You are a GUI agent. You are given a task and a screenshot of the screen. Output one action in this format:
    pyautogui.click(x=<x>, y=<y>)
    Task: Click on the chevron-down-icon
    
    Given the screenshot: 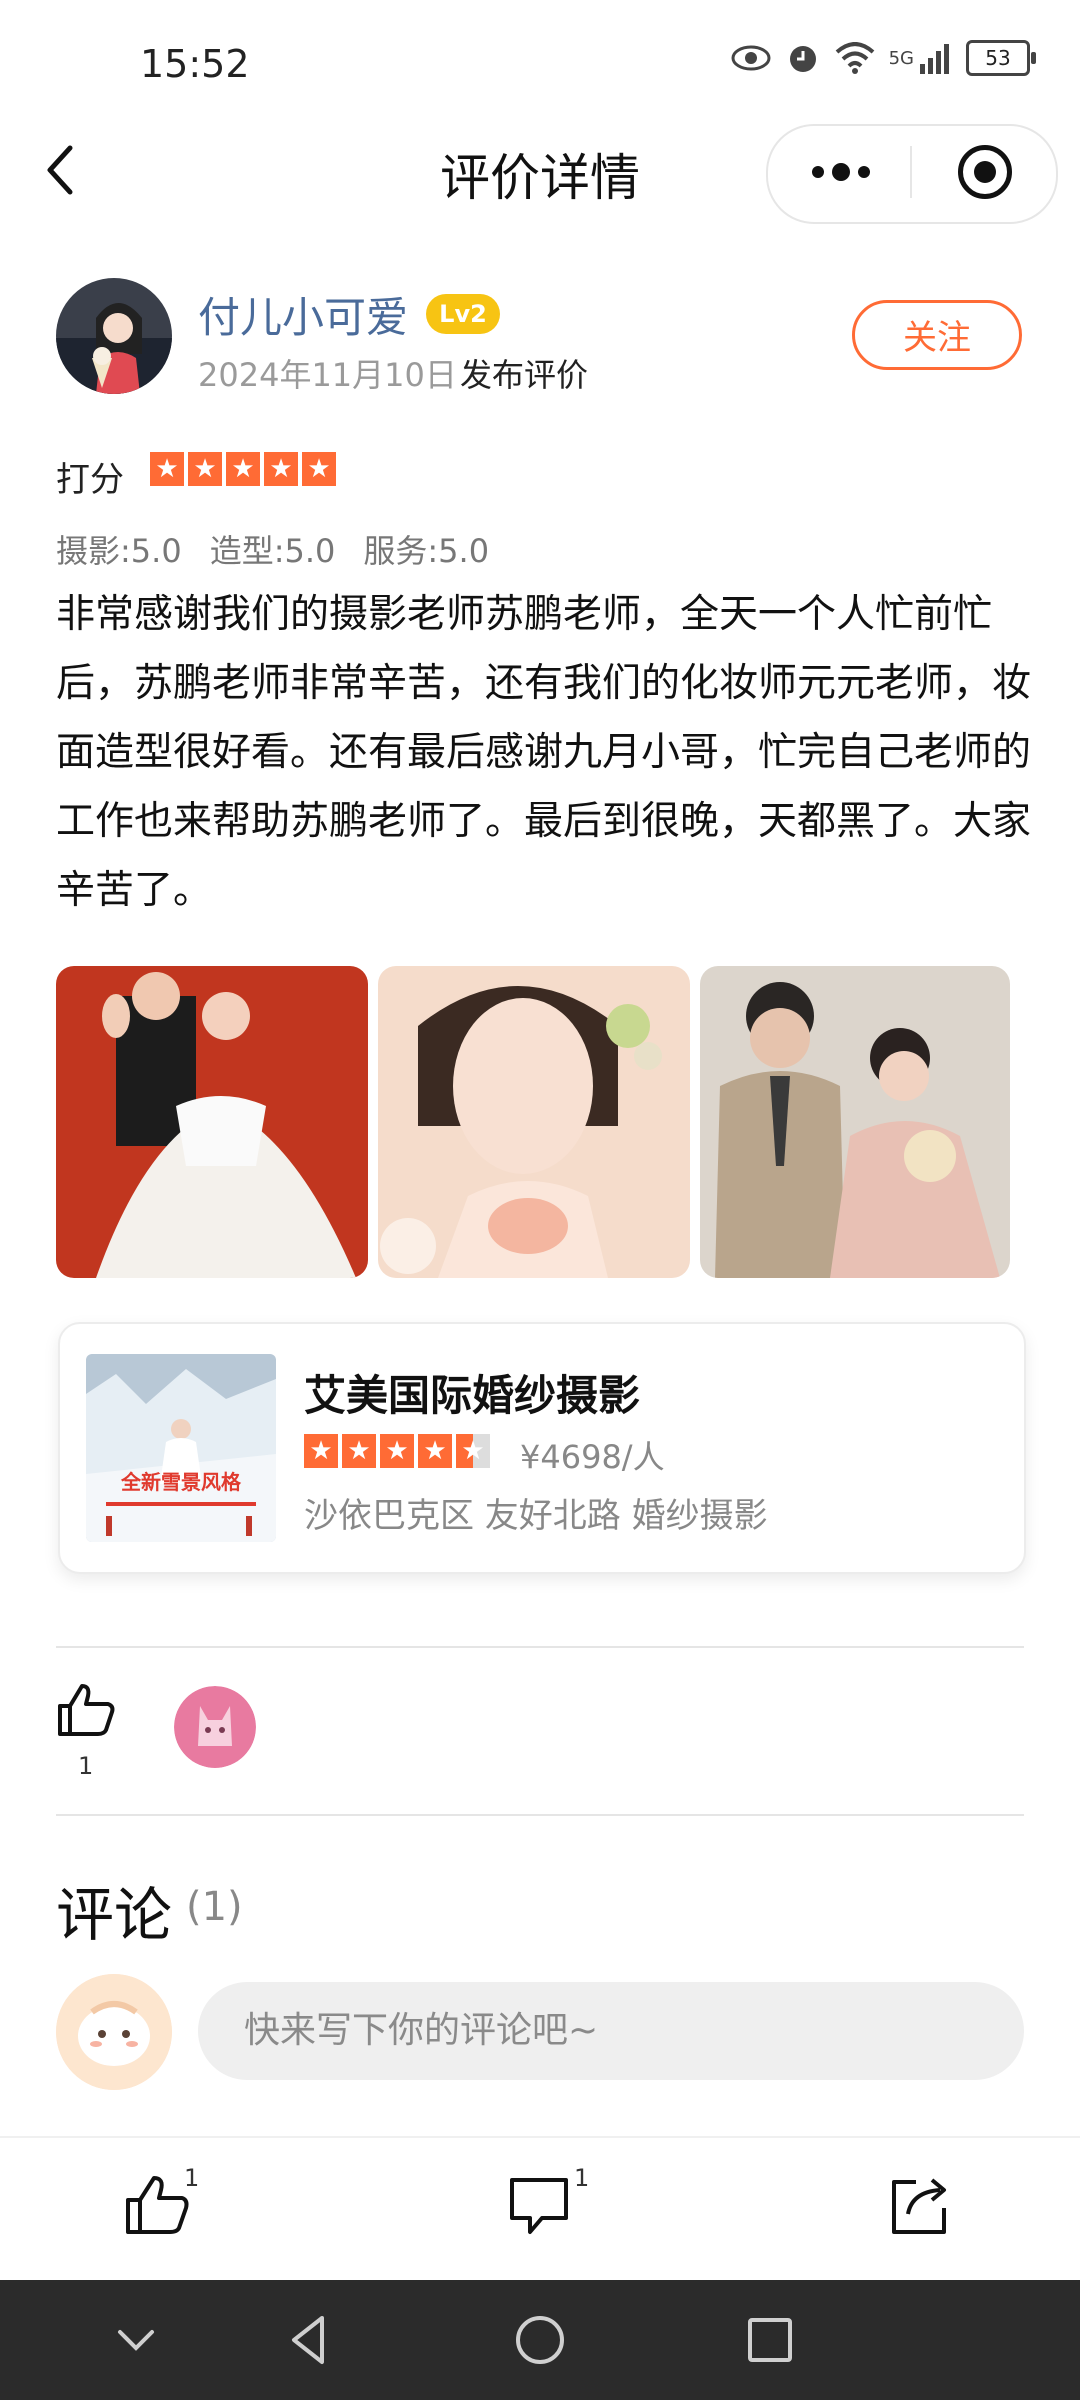 What is the action you would take?
    pyautogui.click(x=136, y=2340)
    